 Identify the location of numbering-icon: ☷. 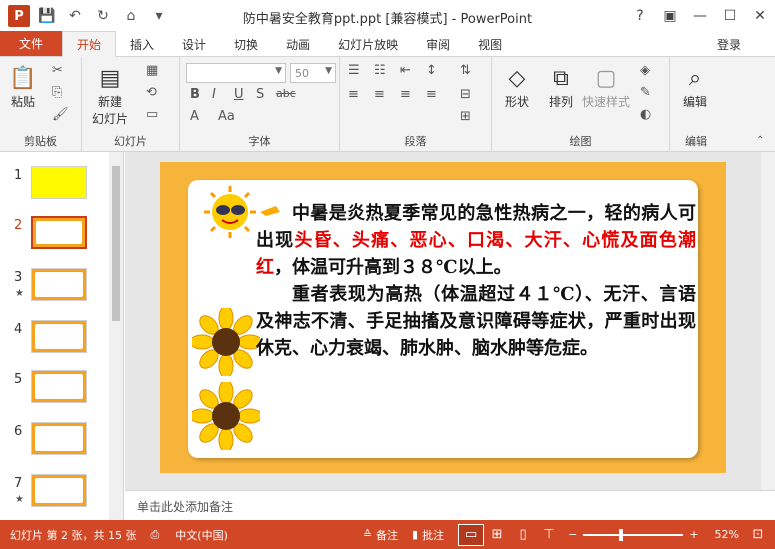
(380, 70).